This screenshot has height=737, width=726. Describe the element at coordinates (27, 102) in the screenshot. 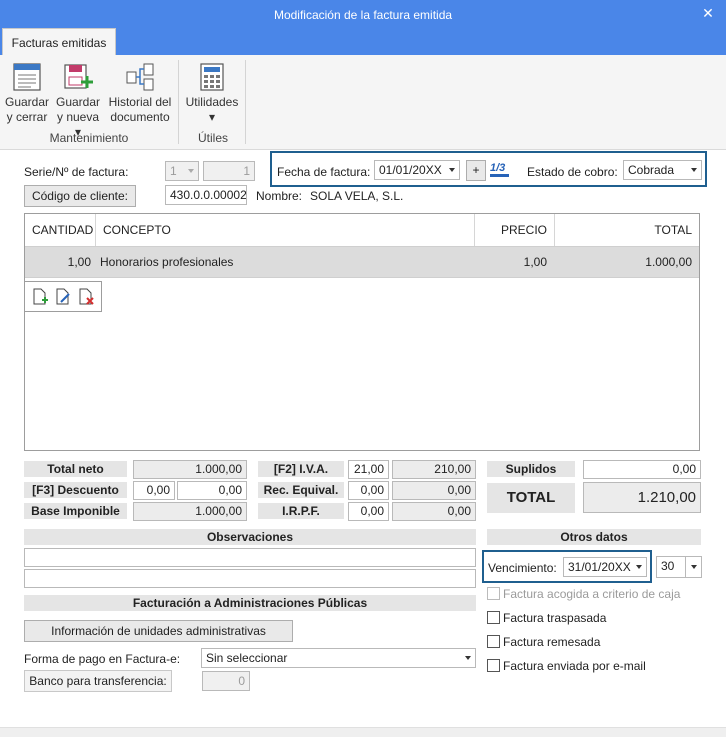

I see `save-close-label-1: Guardar` at that location.